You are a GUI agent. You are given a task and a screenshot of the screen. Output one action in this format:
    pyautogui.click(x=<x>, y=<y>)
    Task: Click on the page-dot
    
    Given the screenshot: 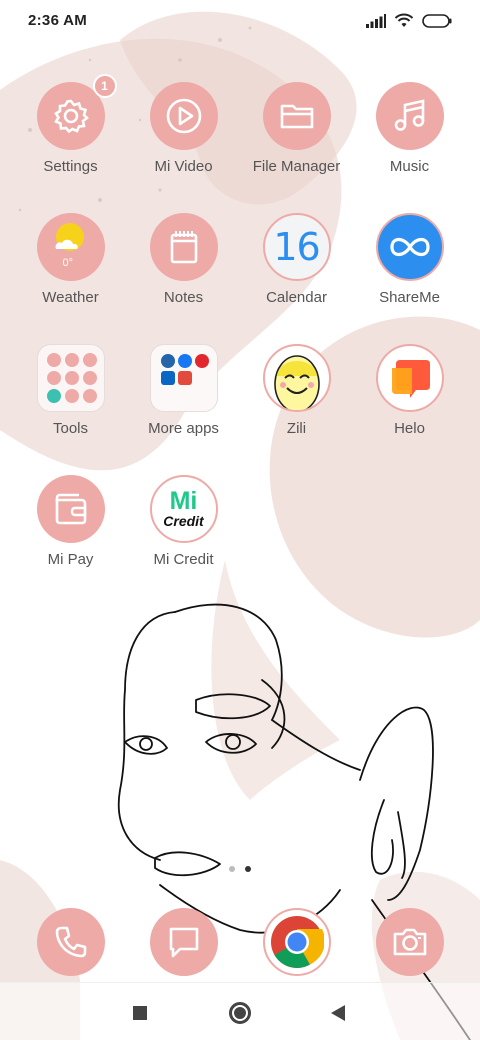 What is the action you would take?
    pyautogui.click(x=232, y=869)
    